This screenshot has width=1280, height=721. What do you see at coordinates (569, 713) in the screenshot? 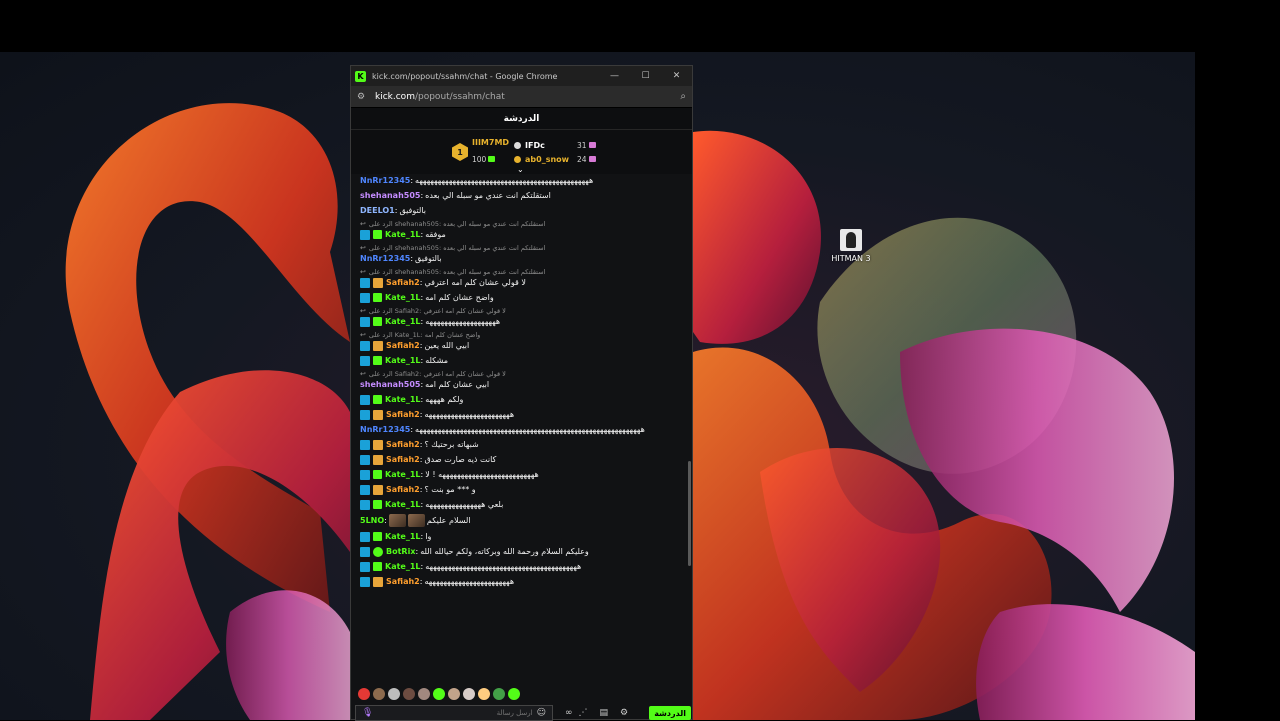
I see `infinity-icon: ∞` at bounding box center [569, 713].